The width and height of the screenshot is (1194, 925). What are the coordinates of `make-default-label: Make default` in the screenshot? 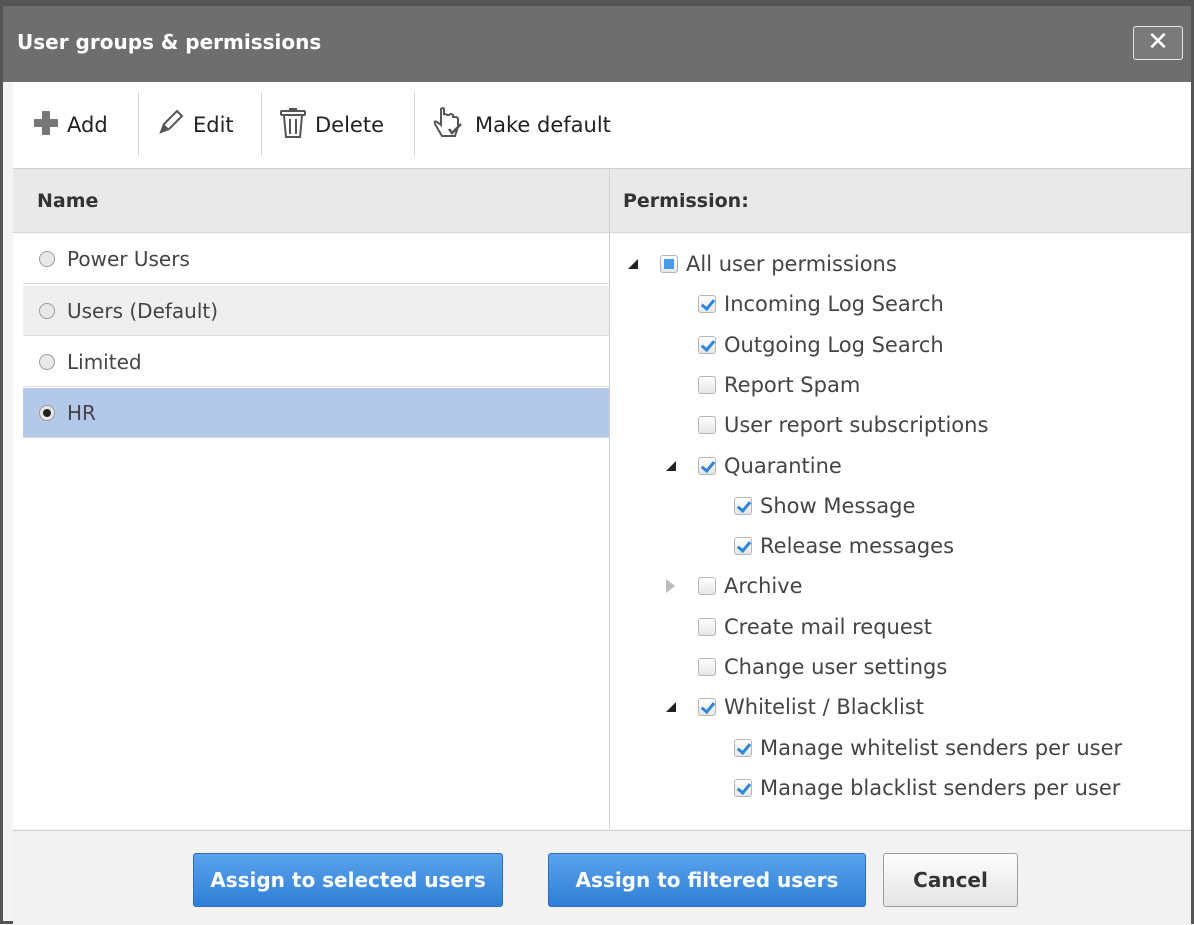 It's located at (543, 125).